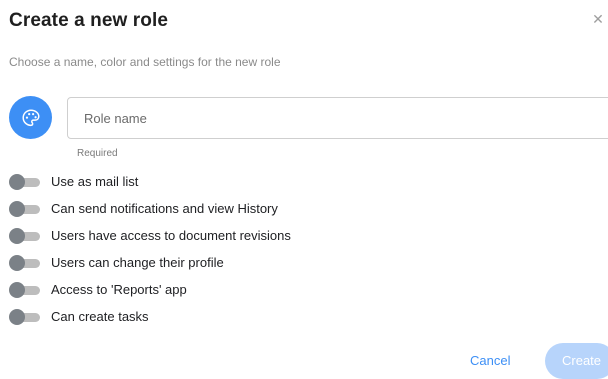 This screenshot has height=379, width=608. Describe the element at coordinates (119, 289) in the screenshot. I see `setting-label: Access to 'Reports' app` at that location.